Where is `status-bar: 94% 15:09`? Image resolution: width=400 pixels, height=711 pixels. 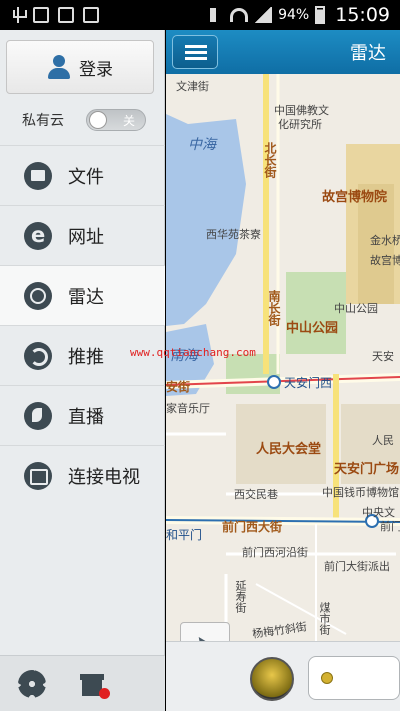
status-bar: 94% 15:09 is located at coordinates (200, 15).